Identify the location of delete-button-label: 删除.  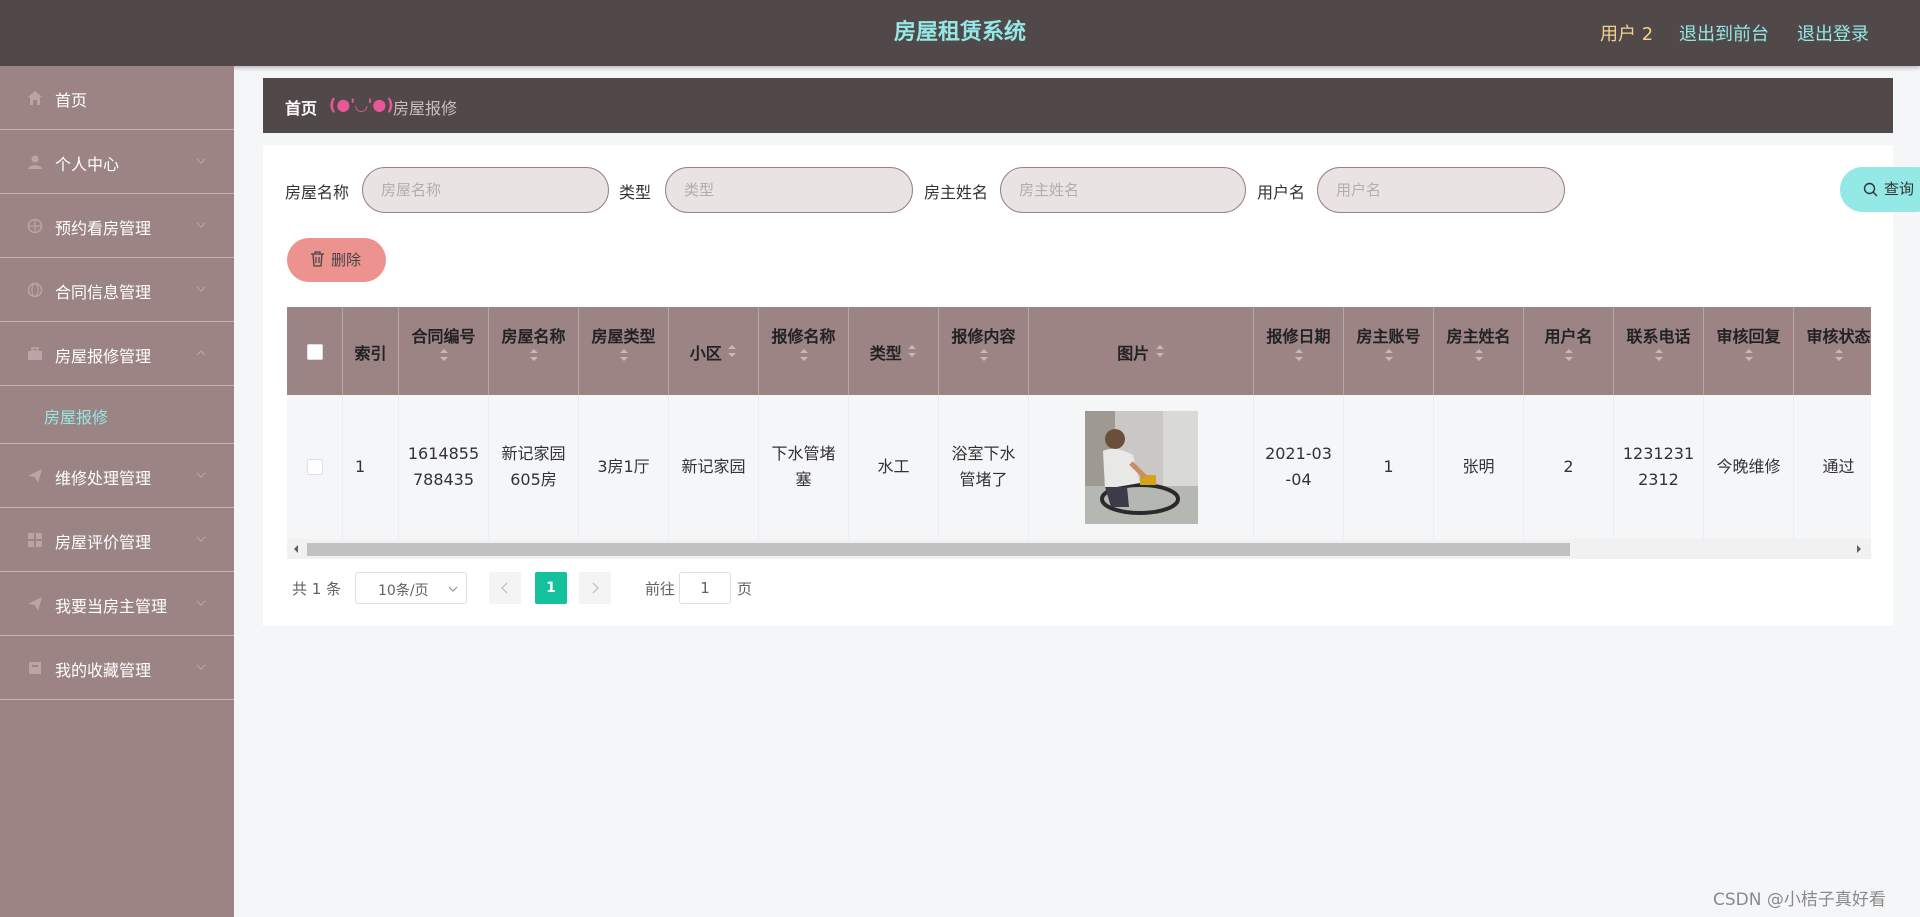
(346, 260).